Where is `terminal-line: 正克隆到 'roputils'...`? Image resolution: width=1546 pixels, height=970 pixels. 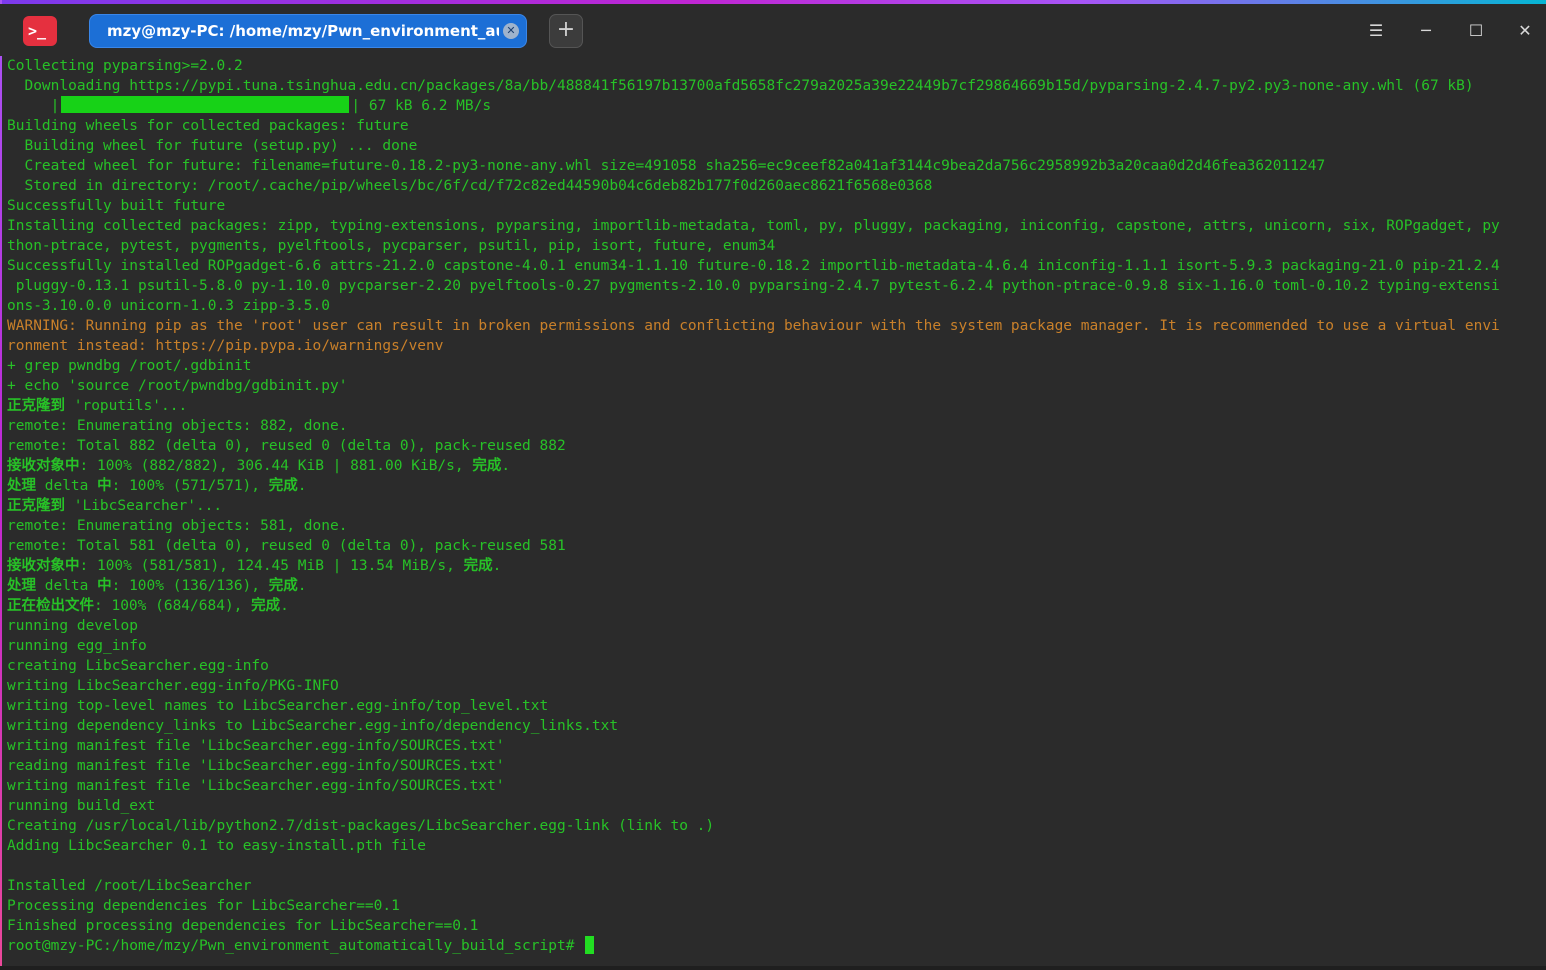
terminal-line: 正克隆到 'roputils'... is located at coordinates (776, 406).